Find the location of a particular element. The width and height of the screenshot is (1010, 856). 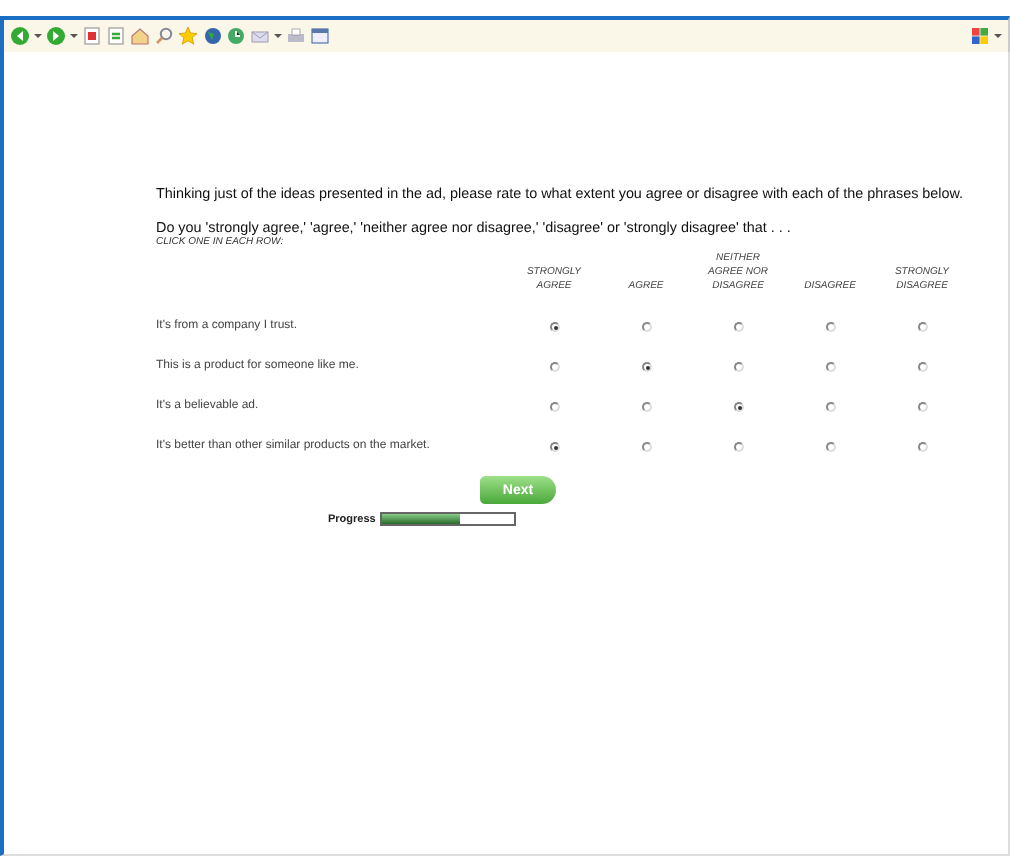

search-icon is located at coordinates (164, 36).